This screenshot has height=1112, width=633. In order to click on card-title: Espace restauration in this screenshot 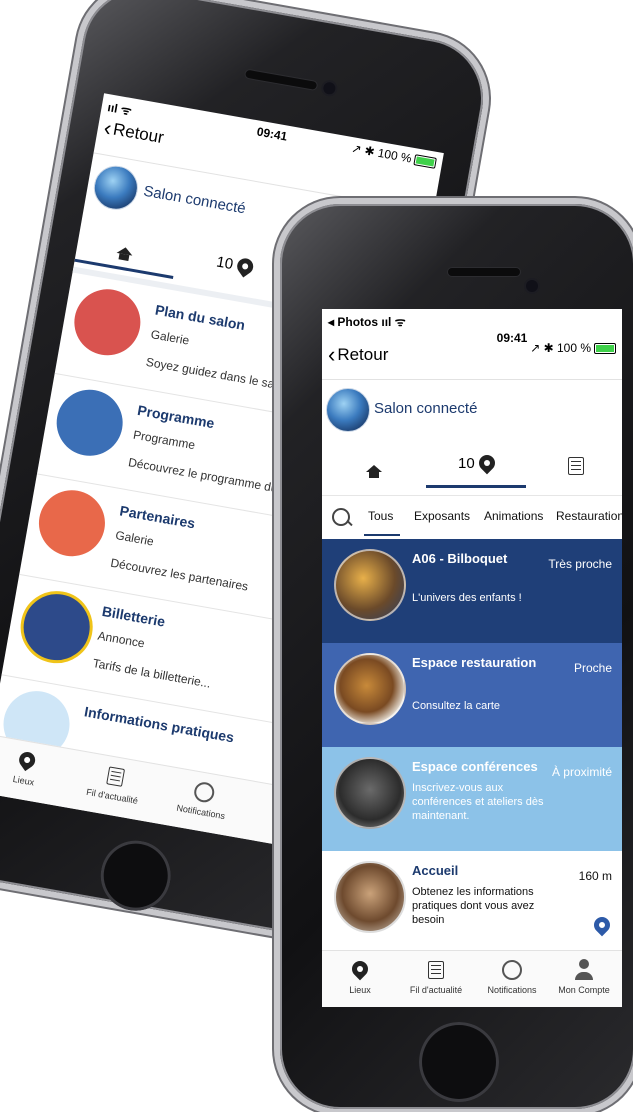, I will do `click(474, 662)`.